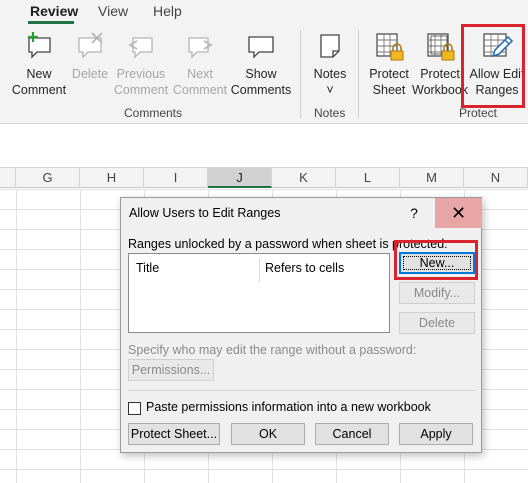 The height and width of the screenshot is (483, 528). I want to click on new-comment-icon, so click(39, 45).